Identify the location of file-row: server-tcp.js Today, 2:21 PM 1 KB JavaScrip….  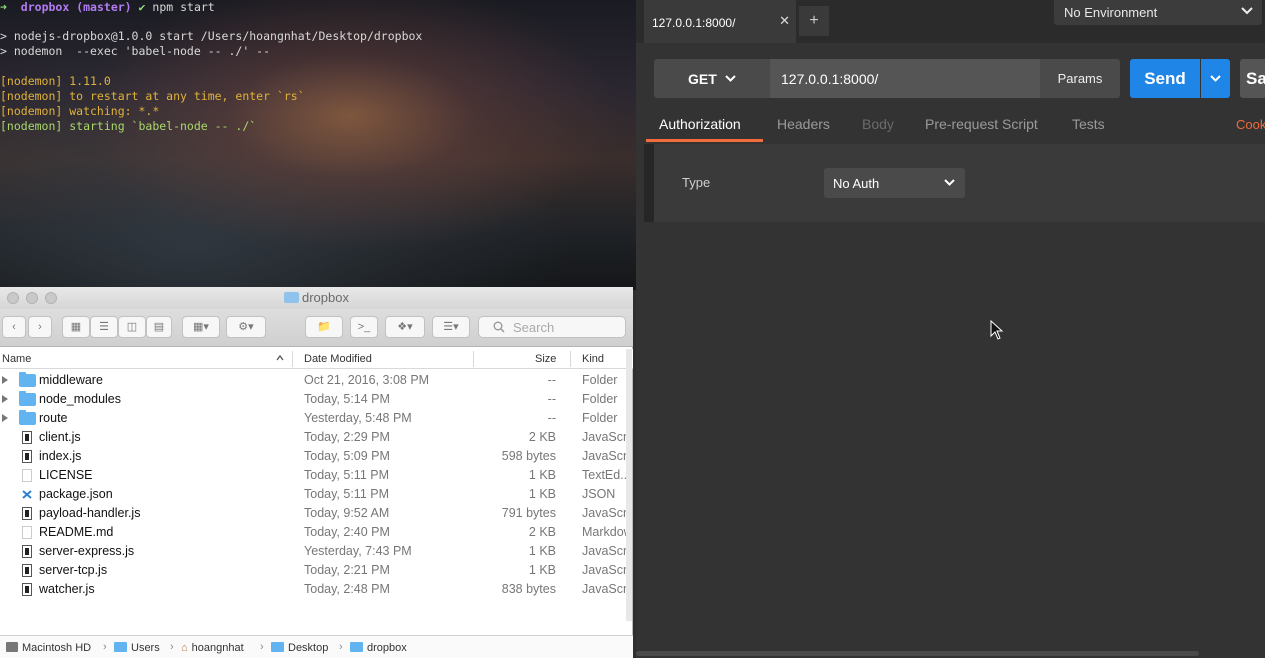
(316, 570).